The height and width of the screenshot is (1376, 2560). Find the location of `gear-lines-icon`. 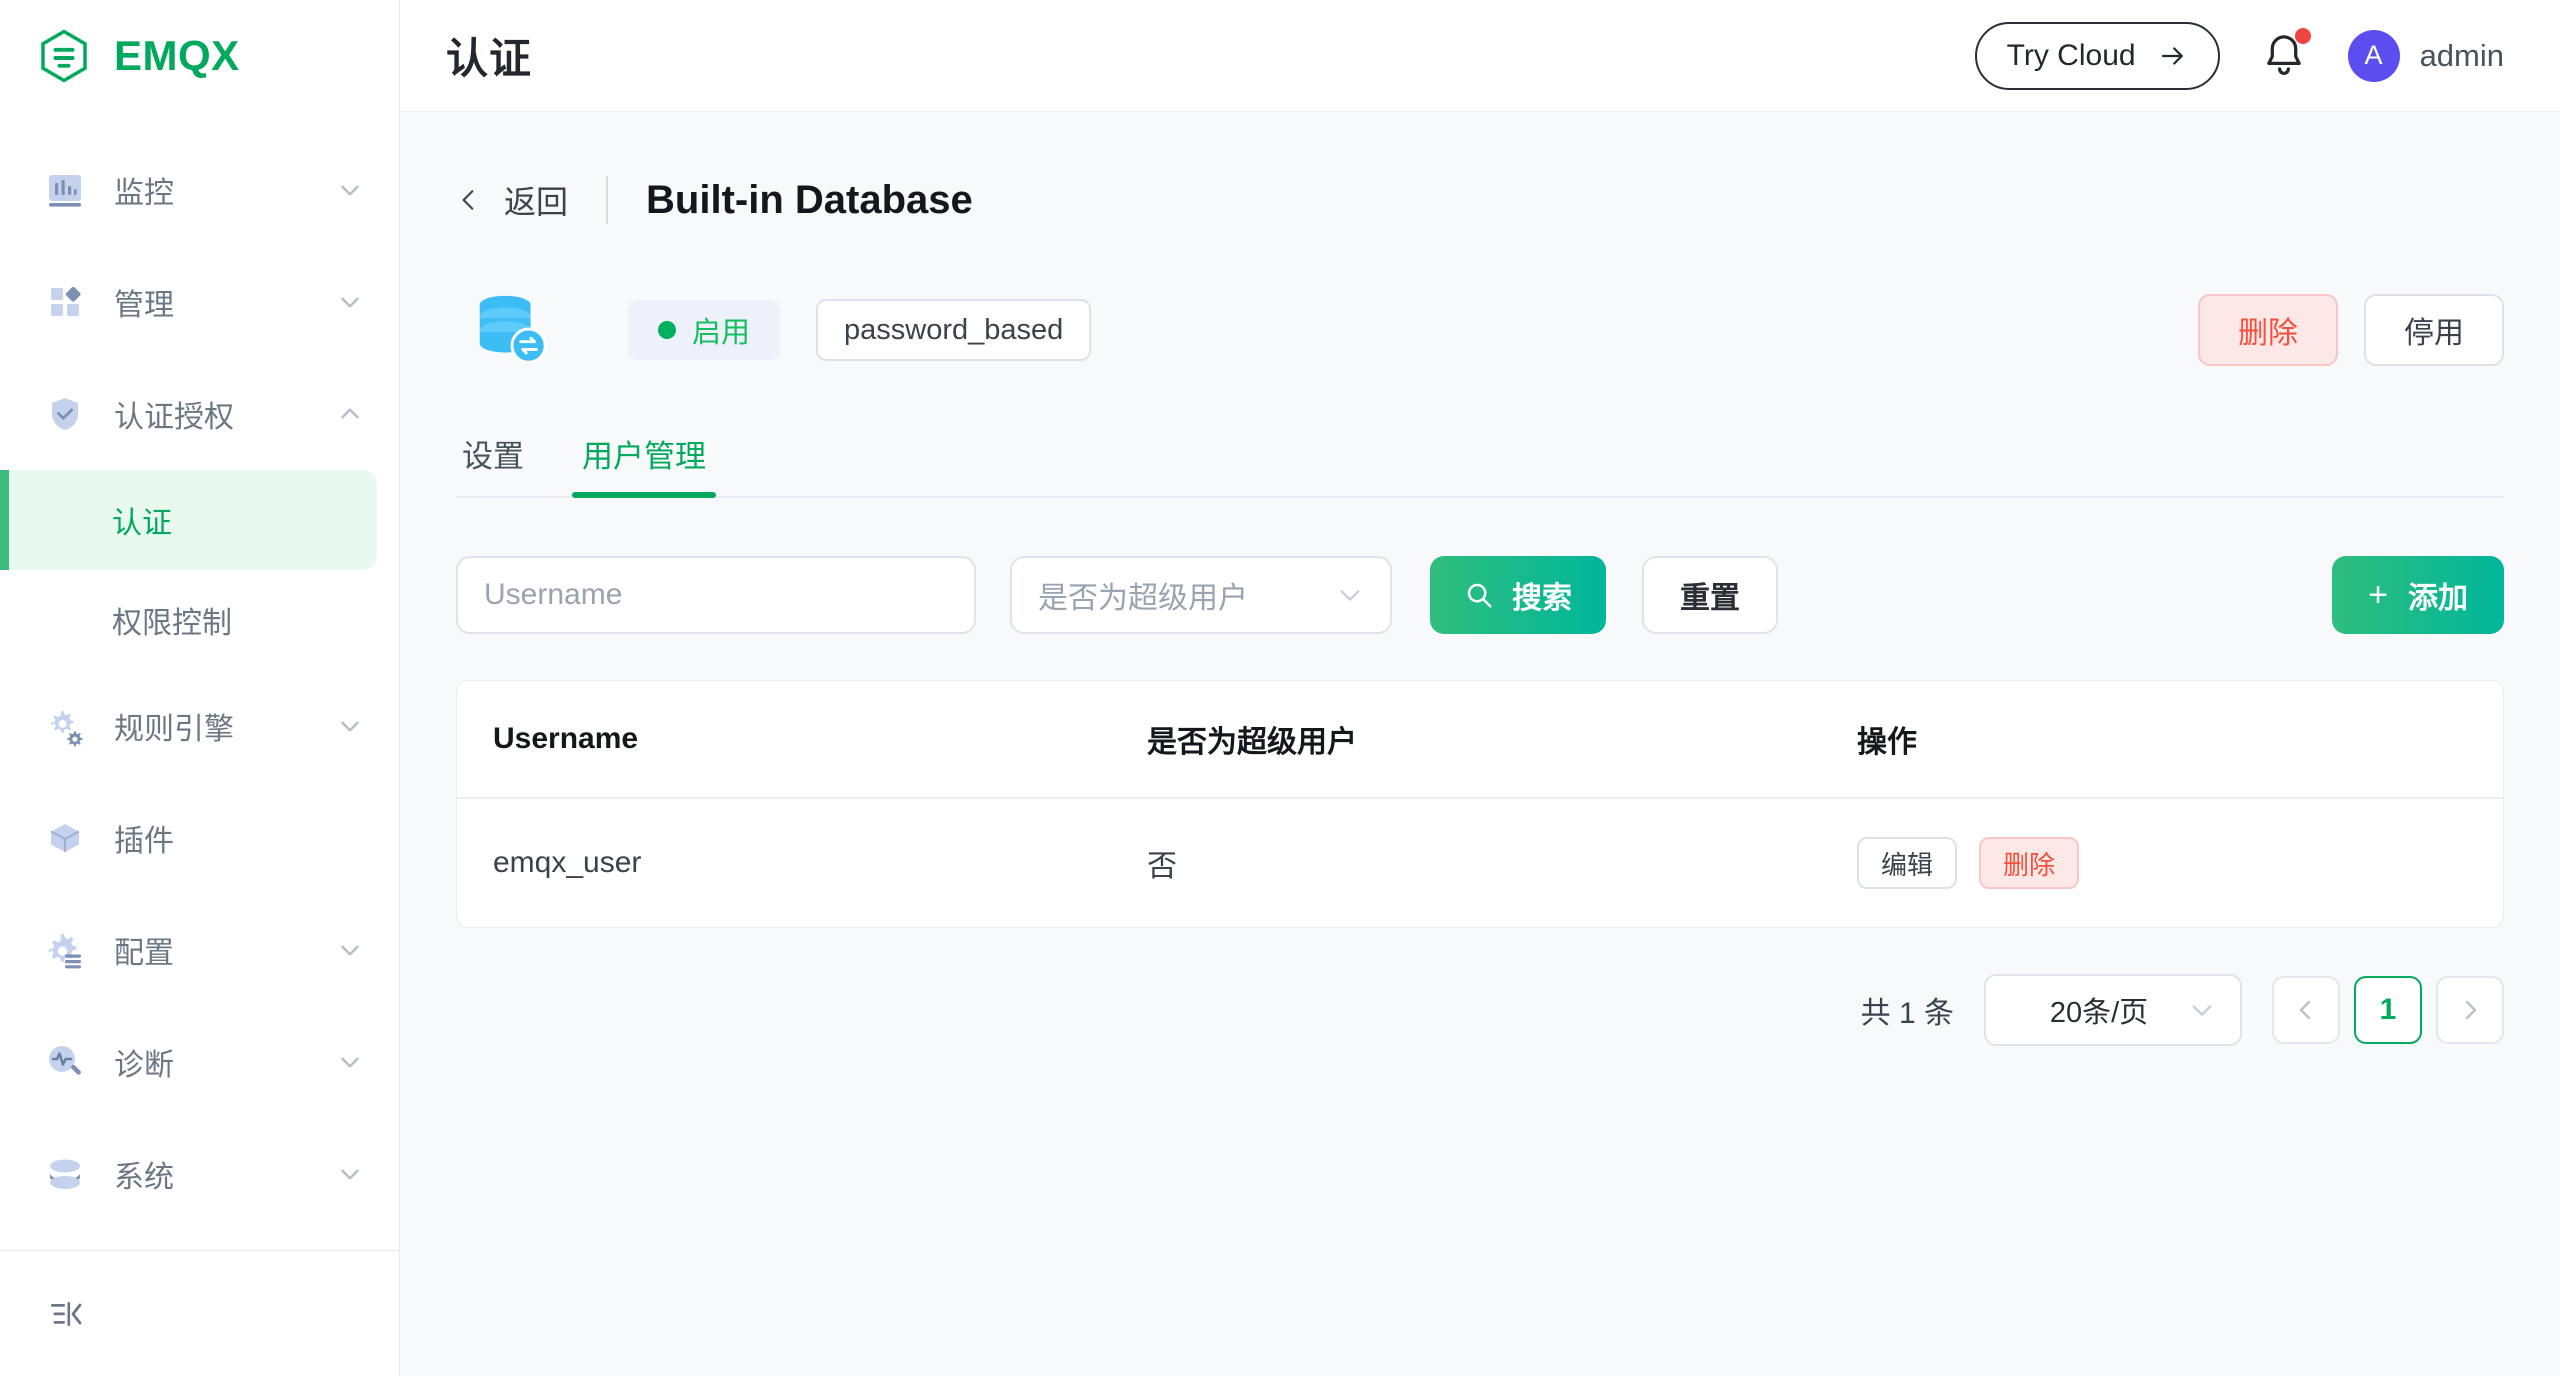

gear-lines-icon is located at coordinates (65, 951).